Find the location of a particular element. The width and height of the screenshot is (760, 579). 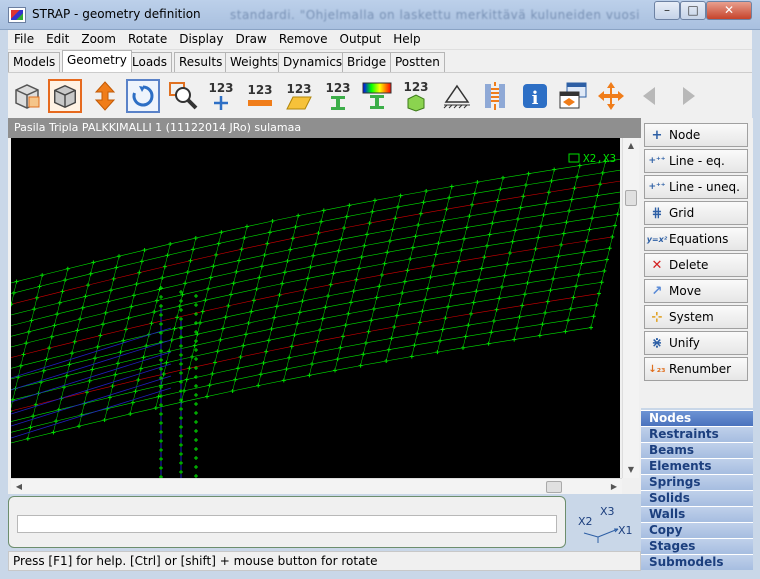

line-eq-command-button: +⁺⁺ Line - eq. is located at coordinates (696, 161).